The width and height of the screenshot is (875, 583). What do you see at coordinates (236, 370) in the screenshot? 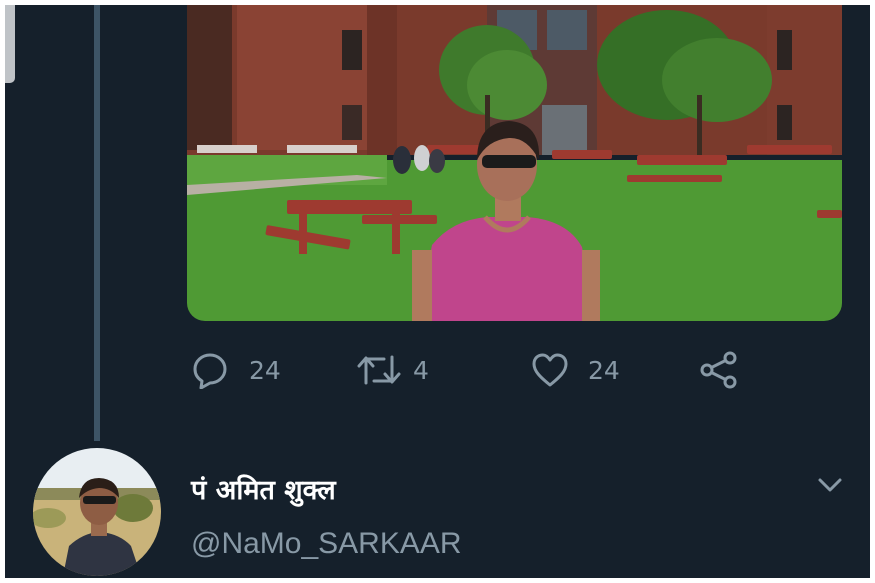
I see `reply-button: 24` at bounding box center [236, 370].